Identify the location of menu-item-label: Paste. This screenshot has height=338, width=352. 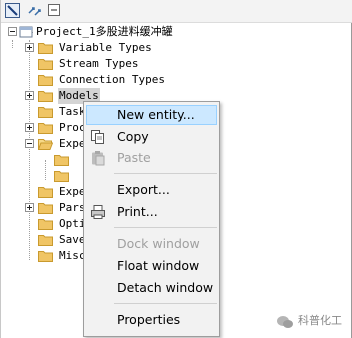
(134, 157).